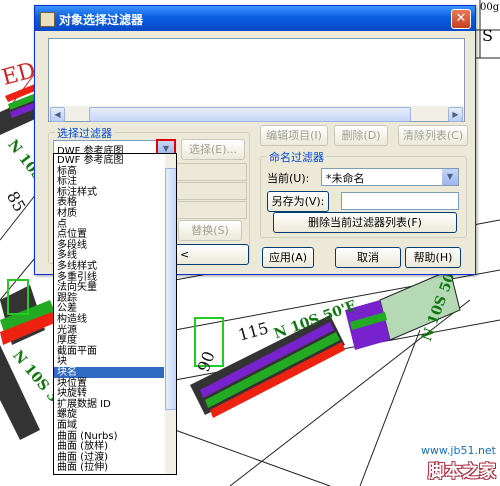 This screenshot has height=486, width=500. What do you see at coordinates (345, 178) in the screenshot?
I see `current-filter-value: *未命名` at bounding box center [345, 178].